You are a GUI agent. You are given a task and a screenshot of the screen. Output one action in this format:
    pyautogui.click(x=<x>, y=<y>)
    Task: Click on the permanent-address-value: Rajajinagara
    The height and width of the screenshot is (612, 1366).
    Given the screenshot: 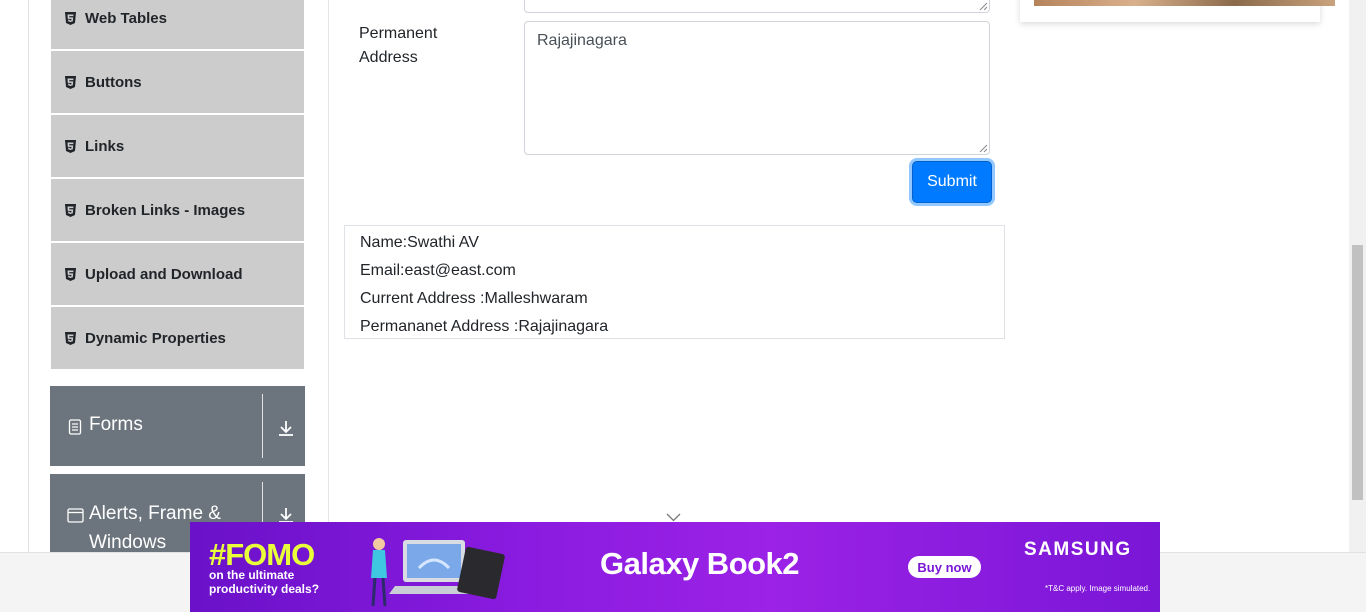 What is the action you would take?
    pyautogui.click(x=582, y=40)
    